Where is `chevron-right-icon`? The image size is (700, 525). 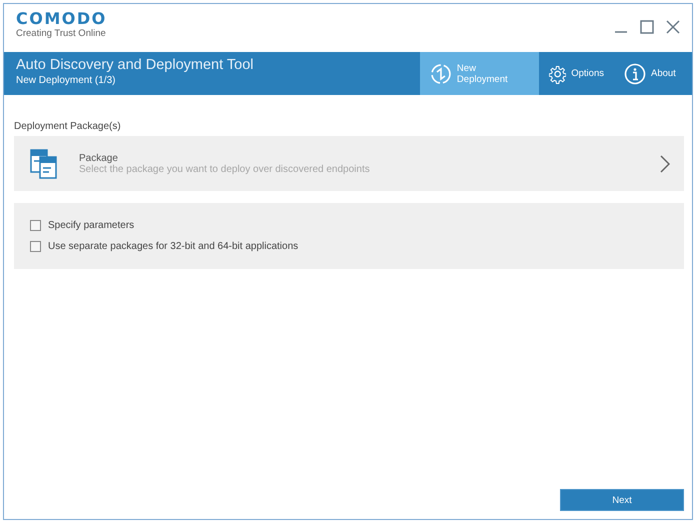 chevron-right-icon is located at coordinates (665, 163).